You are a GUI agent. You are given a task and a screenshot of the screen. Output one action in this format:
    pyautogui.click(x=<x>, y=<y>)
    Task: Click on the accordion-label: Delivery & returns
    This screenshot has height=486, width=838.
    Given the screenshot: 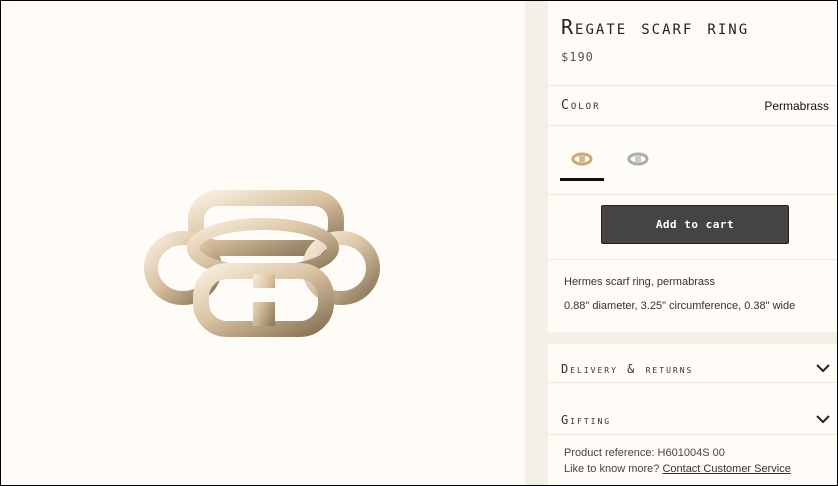 What is the action you would take?
    pyautogui.click(x=627, y=369)
    